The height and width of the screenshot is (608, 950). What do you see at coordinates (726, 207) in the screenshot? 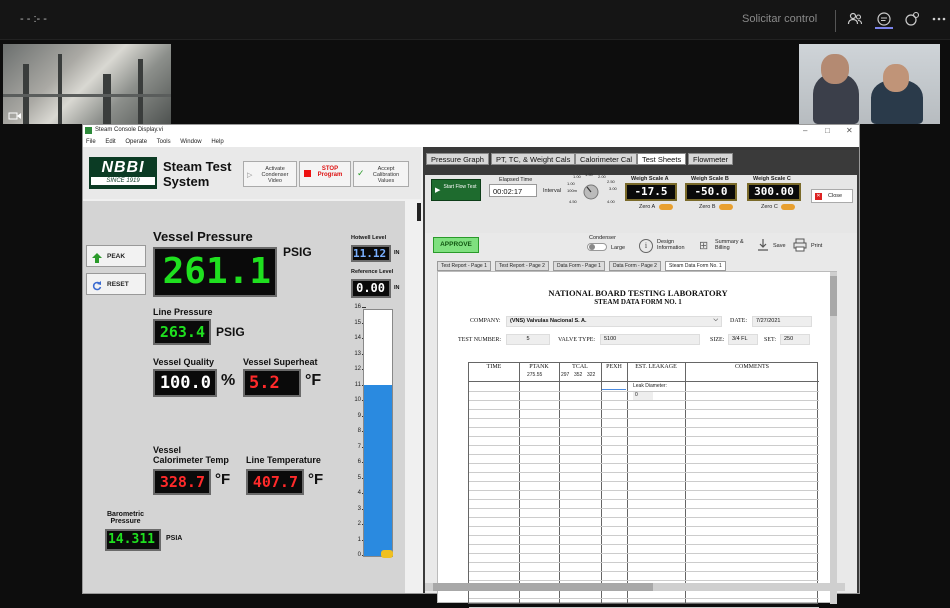
I see `zero-b-toggle` at bounding box center [726, 207].